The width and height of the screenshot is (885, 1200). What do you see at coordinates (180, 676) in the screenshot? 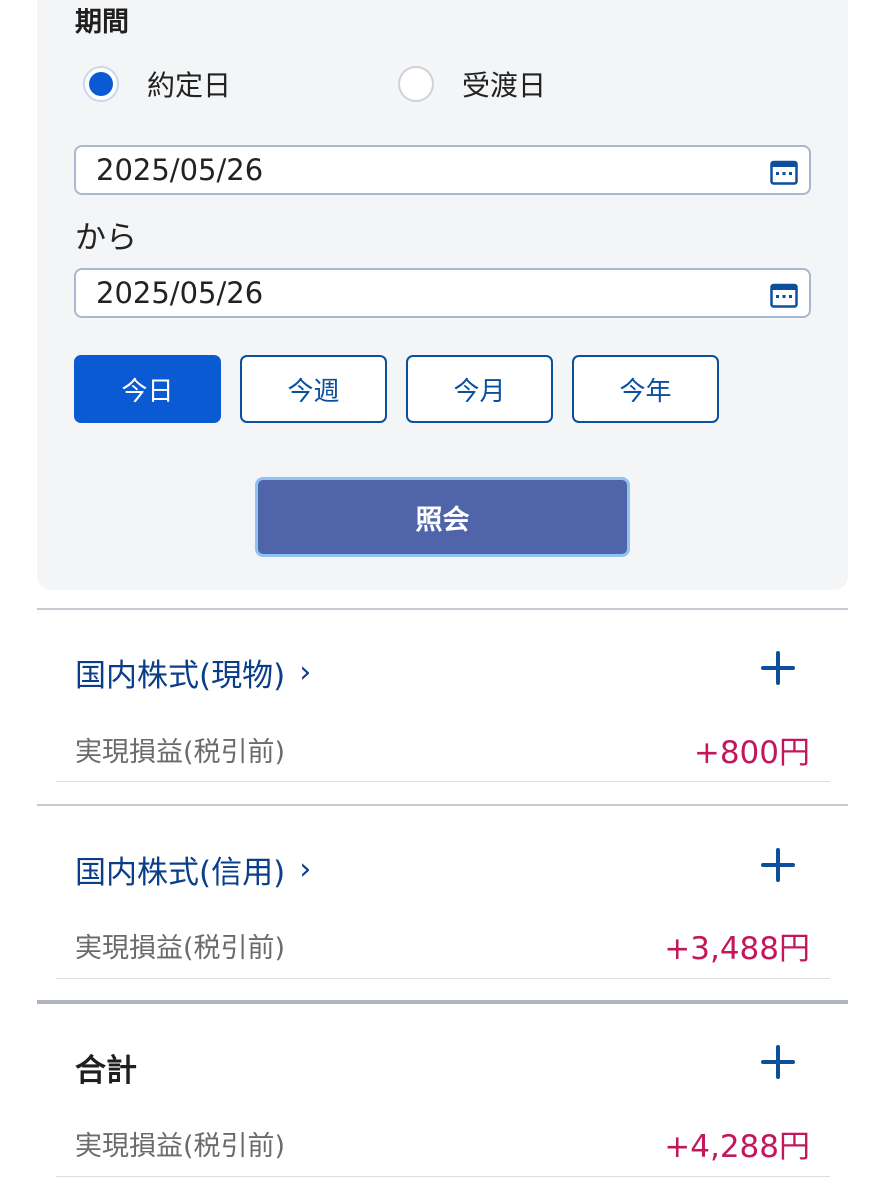
I see `section-title-label: 国内株式(現物)` at bounding box center [180, 676].